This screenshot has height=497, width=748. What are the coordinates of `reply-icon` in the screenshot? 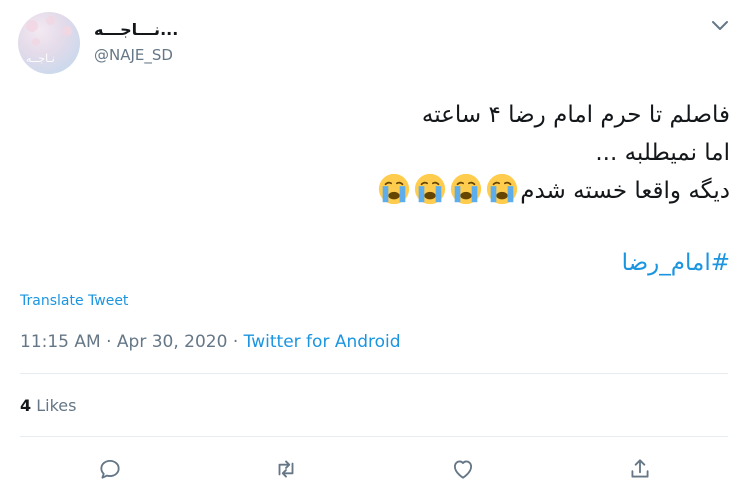 It's located at (110, 469).